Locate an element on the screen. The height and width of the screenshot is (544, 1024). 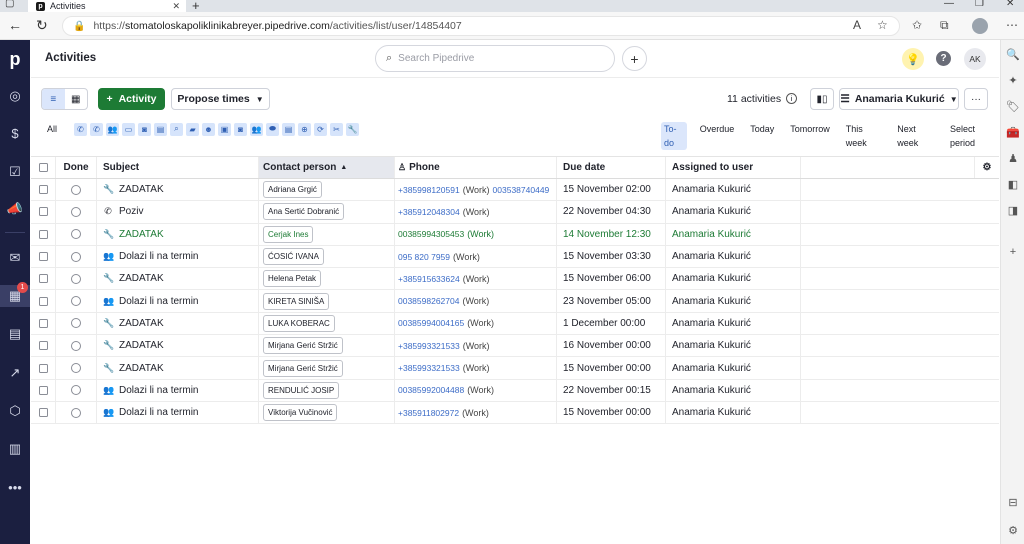
propose-times-button: Propose times ▼ is located at coordinates (220, 99).